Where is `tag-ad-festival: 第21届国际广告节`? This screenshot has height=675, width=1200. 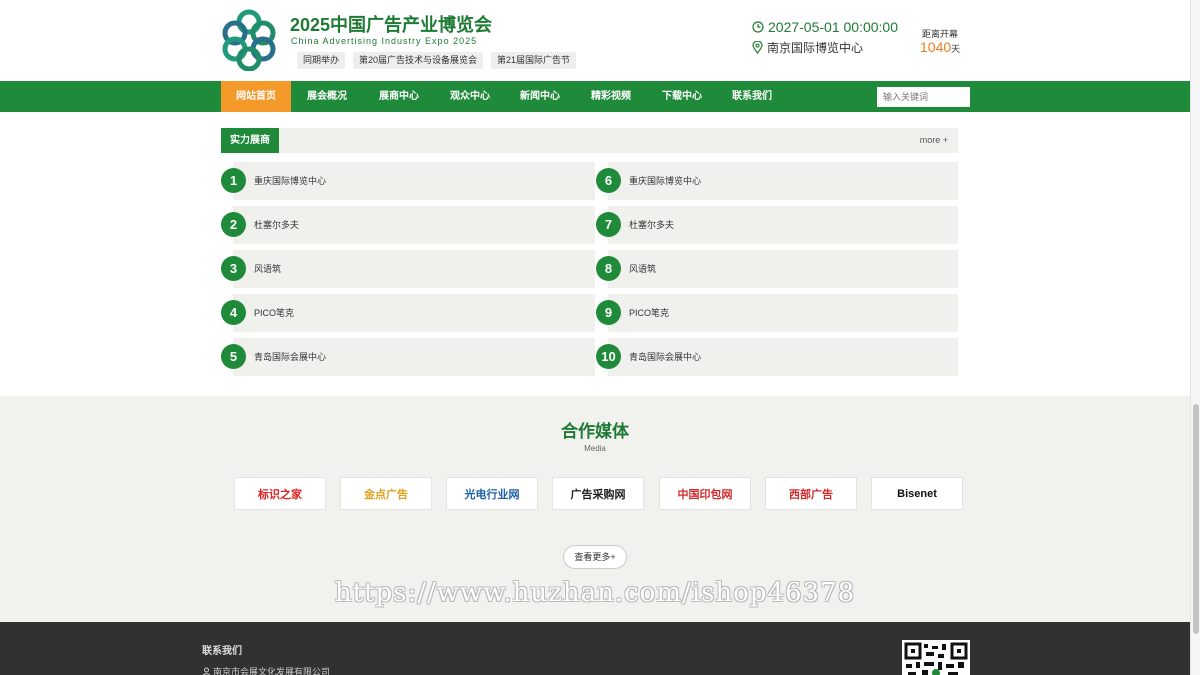 tag-ad-festival: 第21届国际广告节 is located at coordinates (534, 60).